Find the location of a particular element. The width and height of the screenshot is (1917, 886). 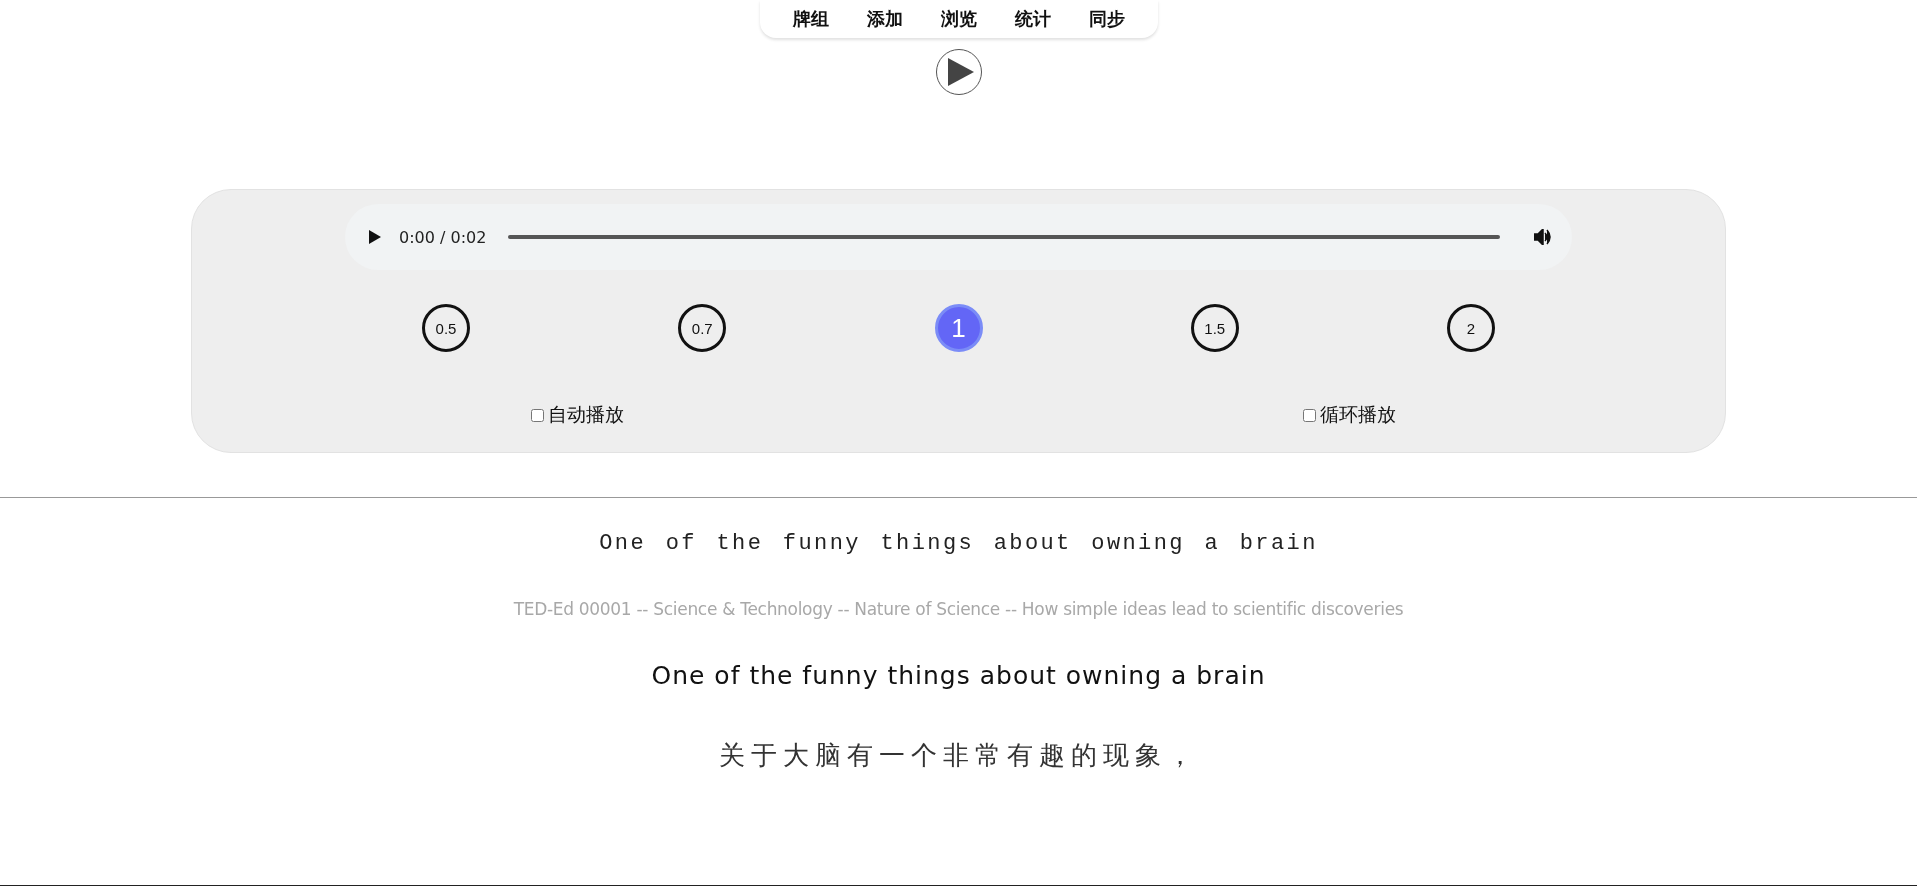

option-label: 循环播放 is located at coordinates (1349, 415).